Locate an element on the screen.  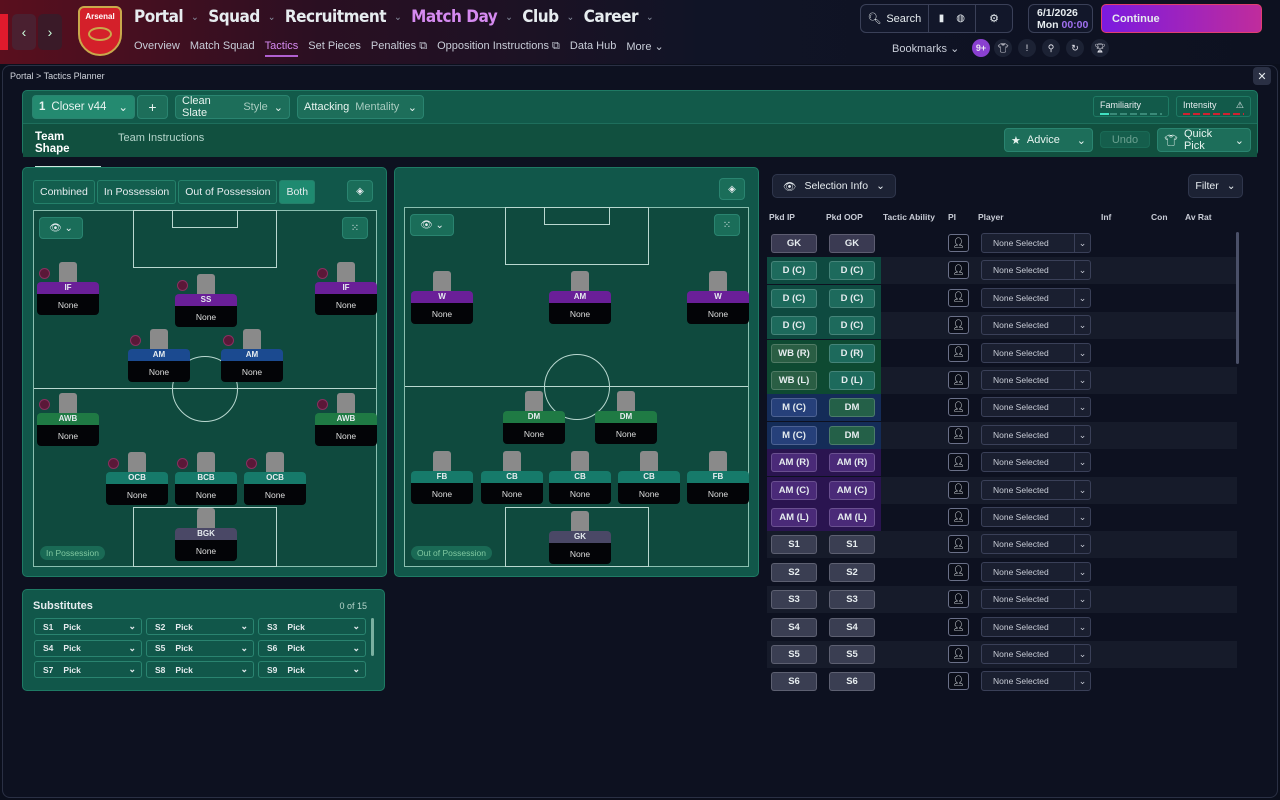
substitute-select: S6 Pick ⌄ is located at coordinates (312, 648).